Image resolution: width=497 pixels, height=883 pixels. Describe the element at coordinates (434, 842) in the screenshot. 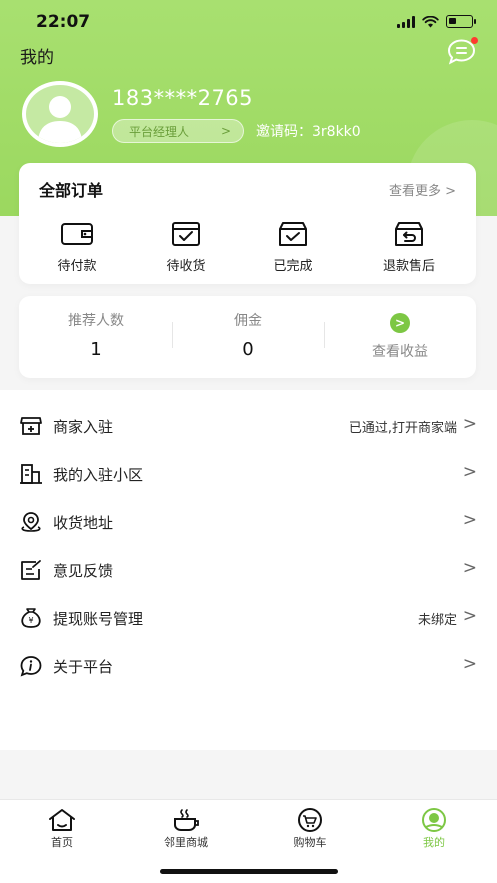

I see `tab-label: 我的` at that location.